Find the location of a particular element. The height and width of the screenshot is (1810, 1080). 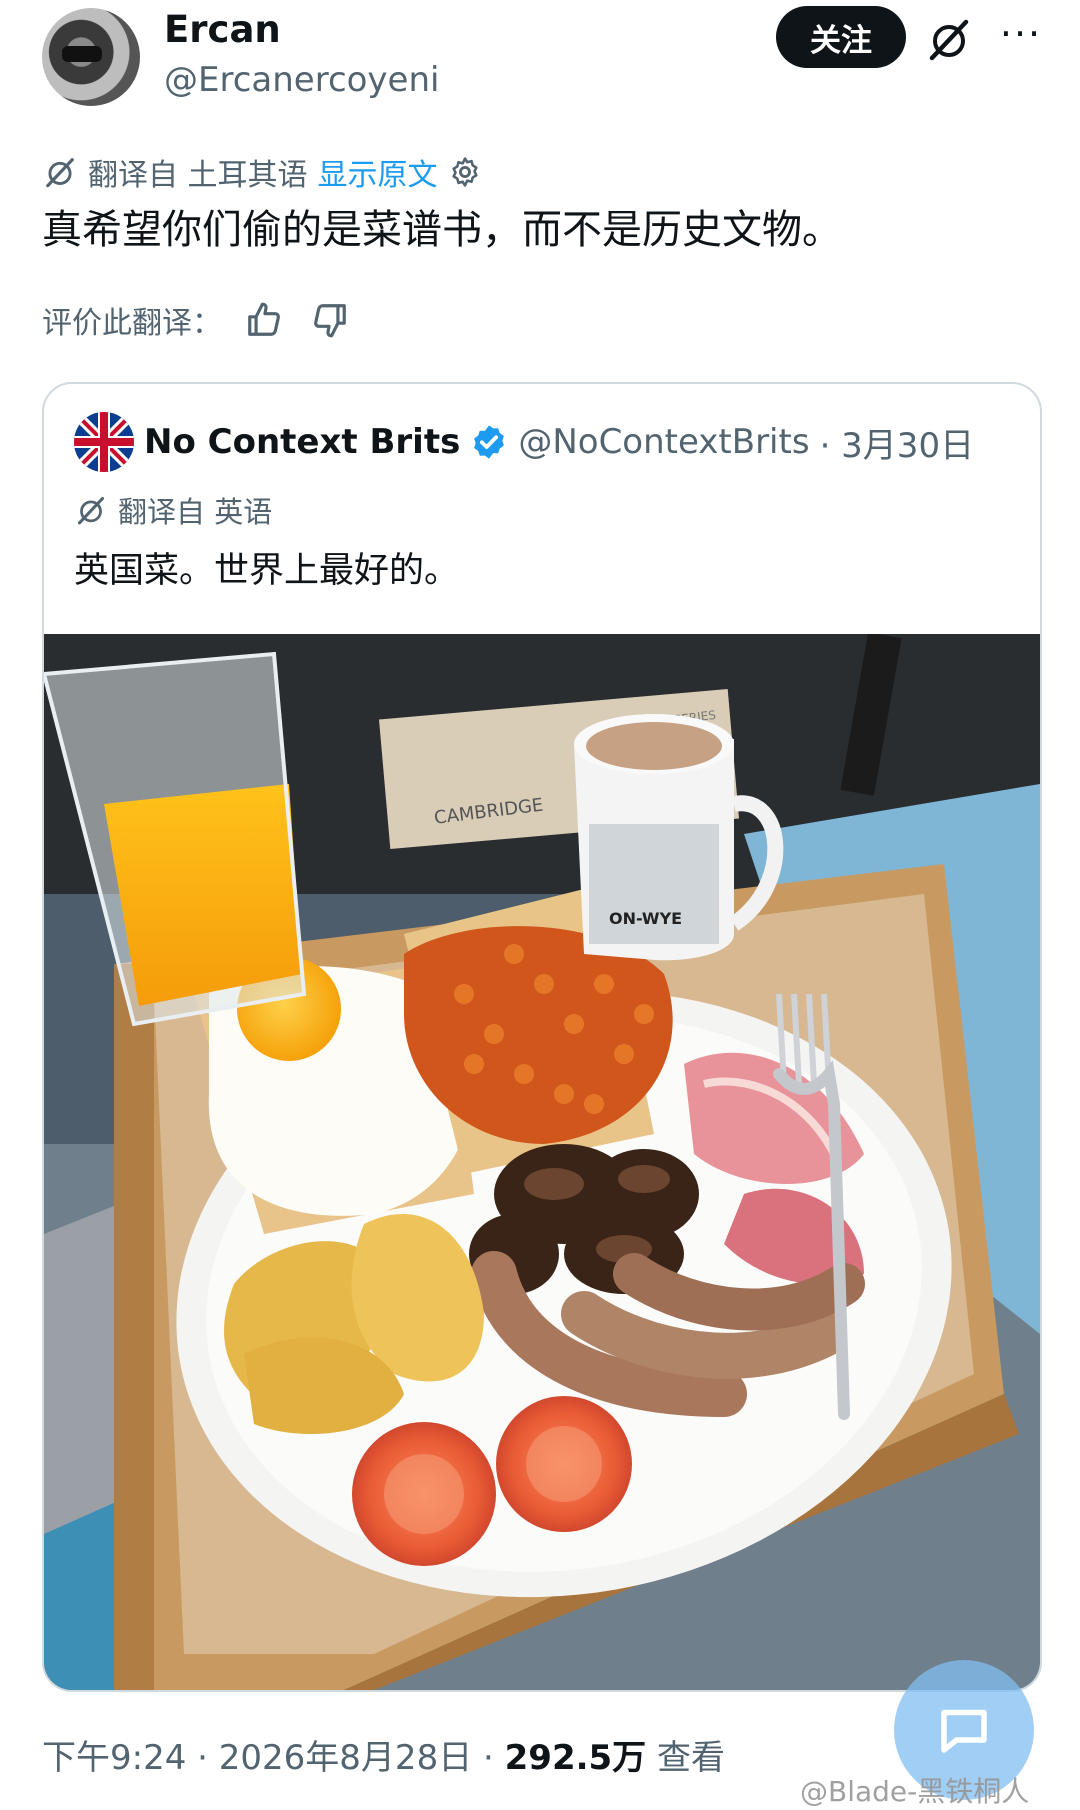

watermark: @Blade-黑铁桐人 is located at coordinates (915, 1791).